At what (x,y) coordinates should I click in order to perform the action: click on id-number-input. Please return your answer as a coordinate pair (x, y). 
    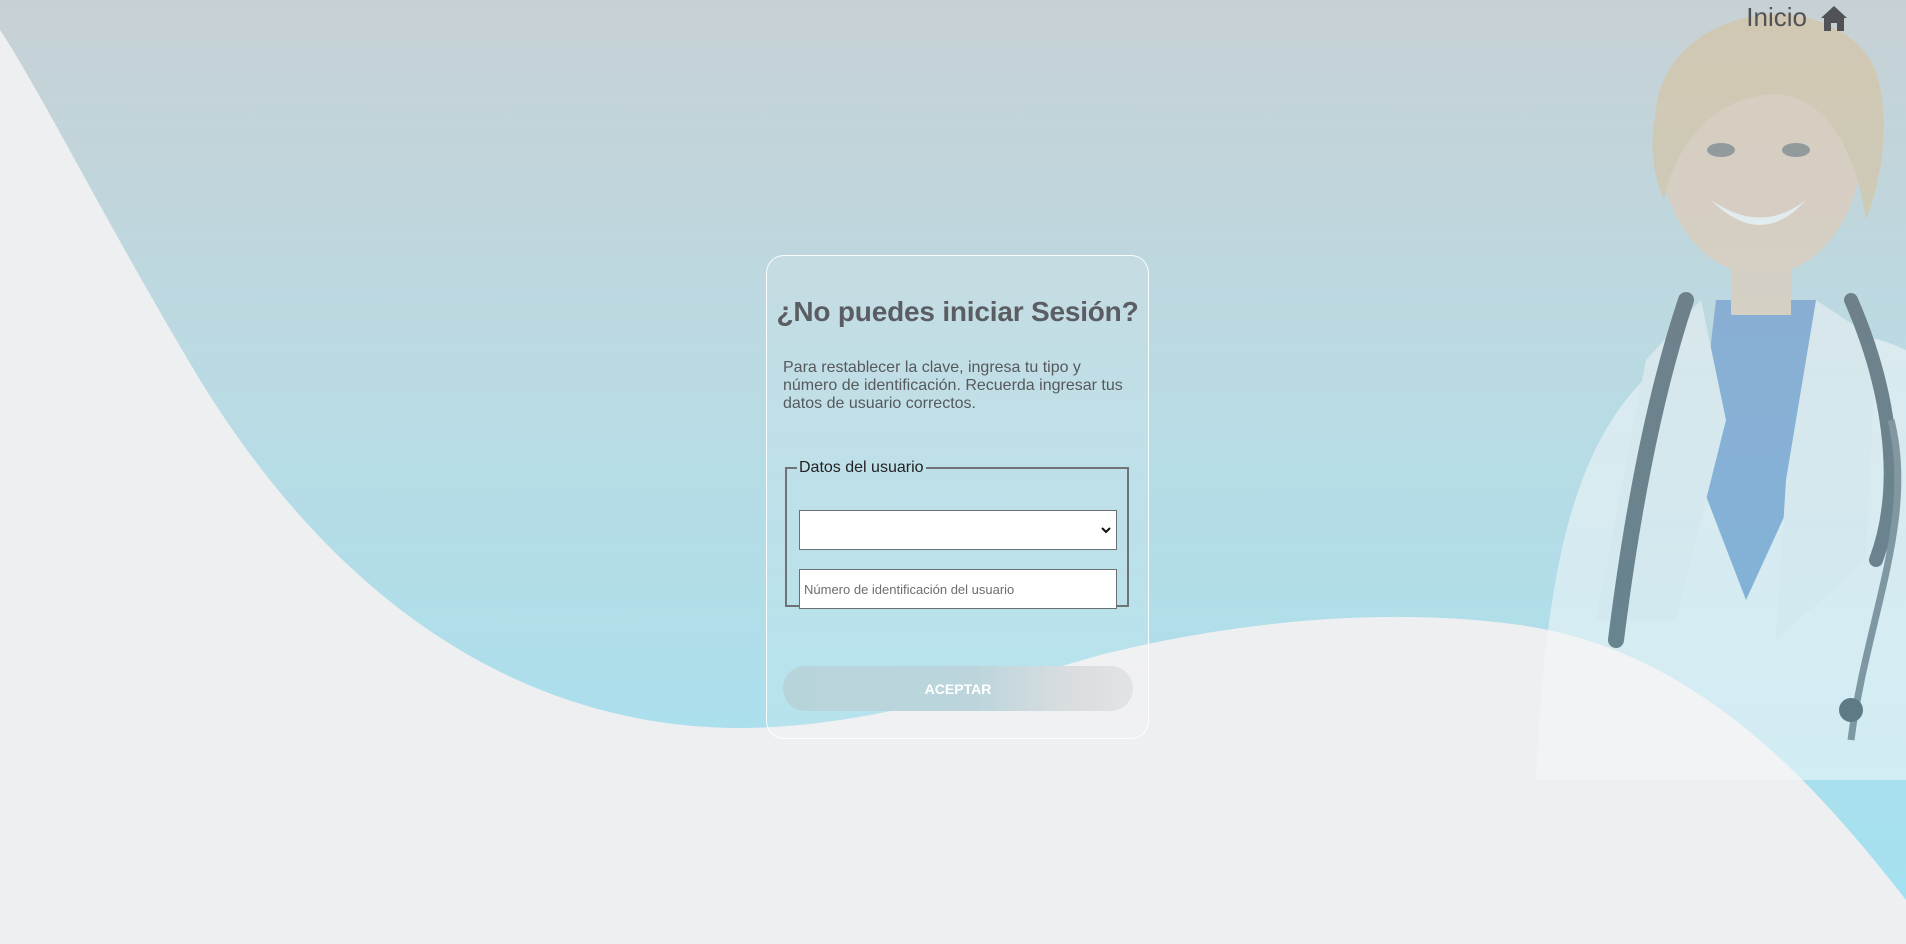
    Looking at the image, I should click on (958, 589).